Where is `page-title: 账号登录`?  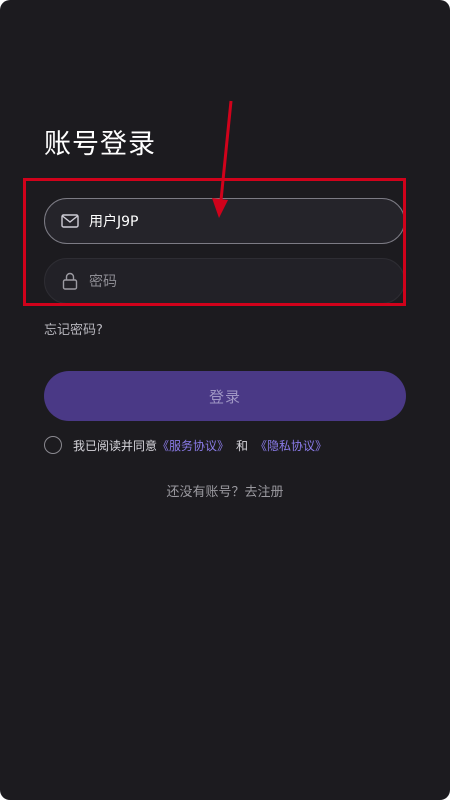
page-title: 账号登录 is located at coordinates (100, 144).